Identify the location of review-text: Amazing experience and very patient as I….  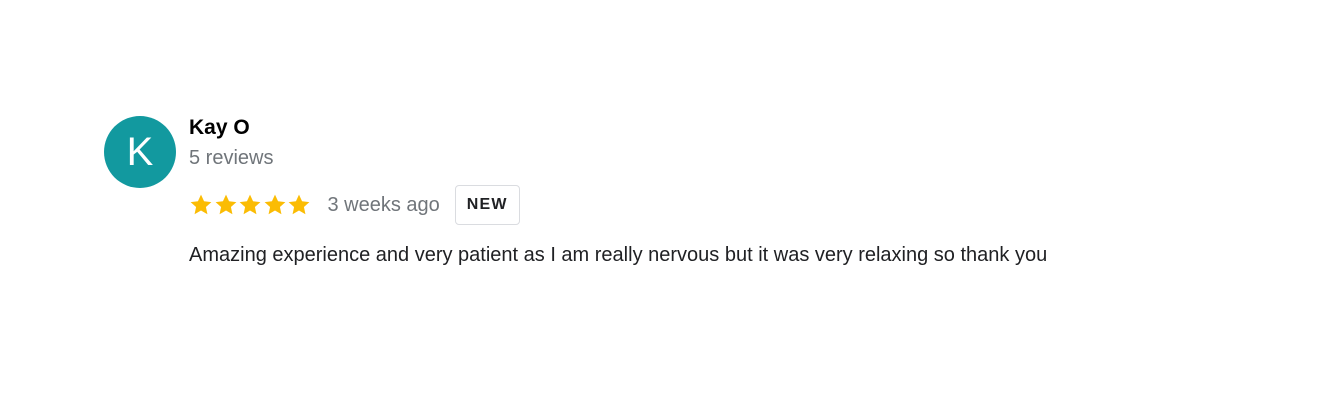
(618, 255).